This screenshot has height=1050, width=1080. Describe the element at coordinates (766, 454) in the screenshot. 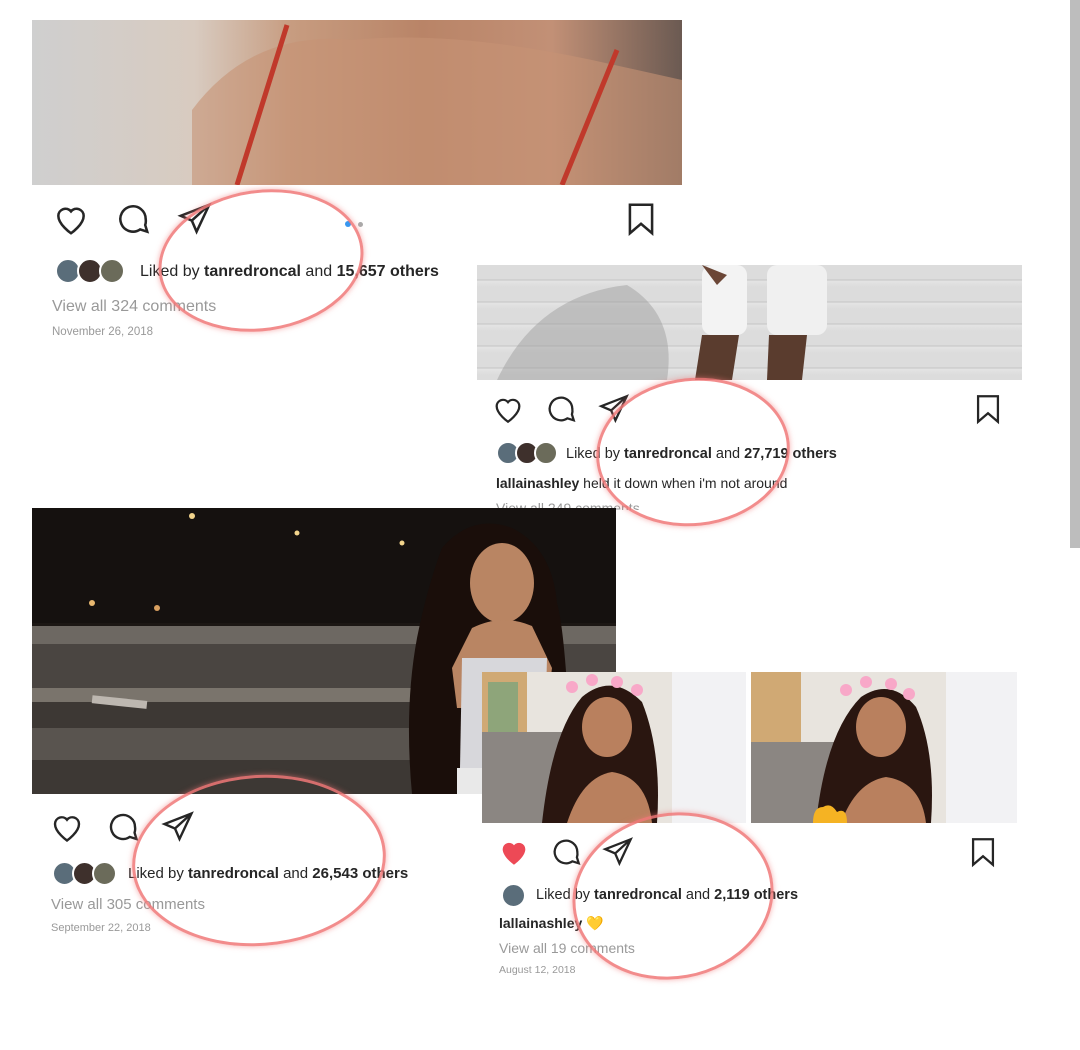

I see `likes-count: 27,719` at that location.